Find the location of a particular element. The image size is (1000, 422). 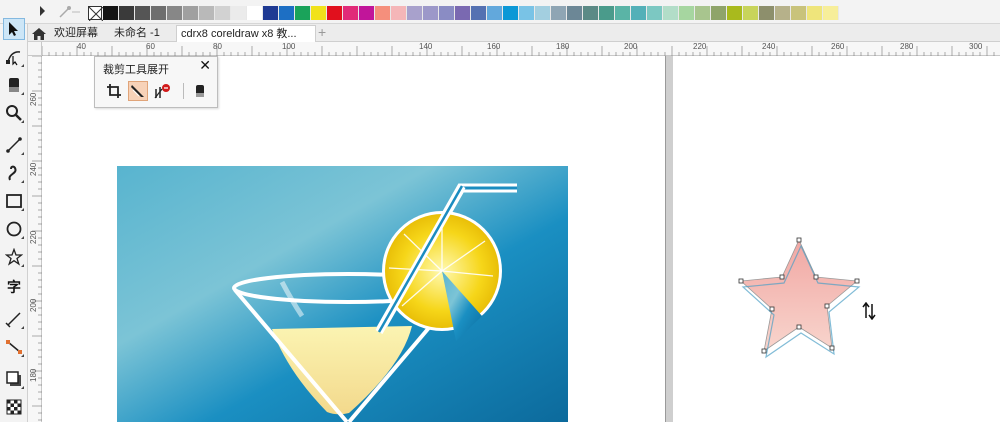

v-ruler-label: 240 is located at coordinates (33, 169).